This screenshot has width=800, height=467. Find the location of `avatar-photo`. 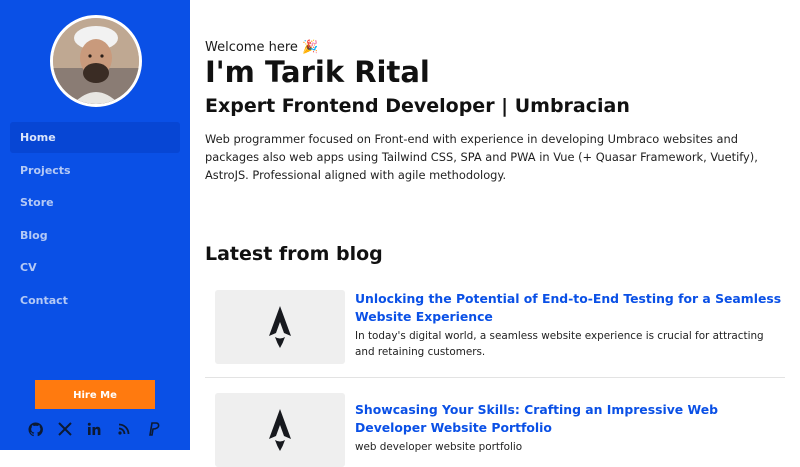

avatar-photo is located at coordinates (96, 61).